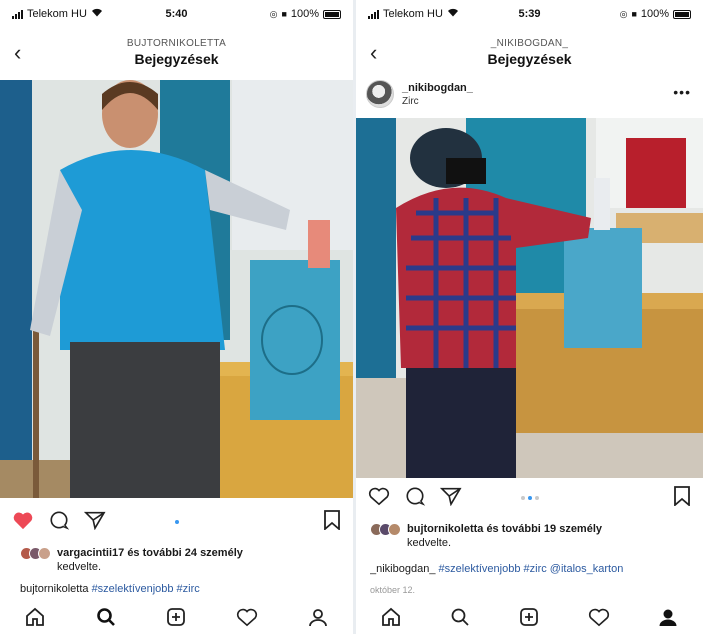  Describe the element at coordinates (393, 590) in the screenshot. I see `post-date: október 12.` at that location.